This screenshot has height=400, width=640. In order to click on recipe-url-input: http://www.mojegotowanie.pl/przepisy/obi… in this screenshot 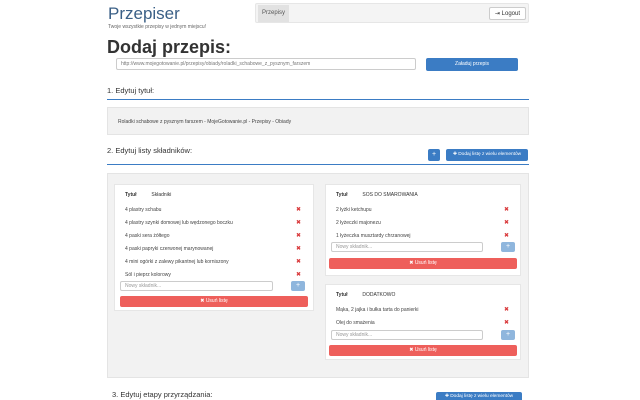, I will do `click(266, 64)`.